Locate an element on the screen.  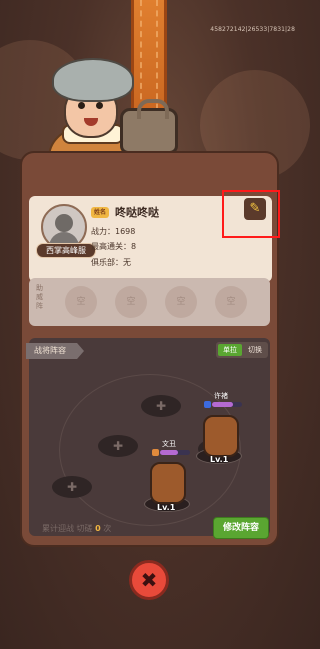
toggle-on-option: 单拉 is located at coordinates (230, 350).